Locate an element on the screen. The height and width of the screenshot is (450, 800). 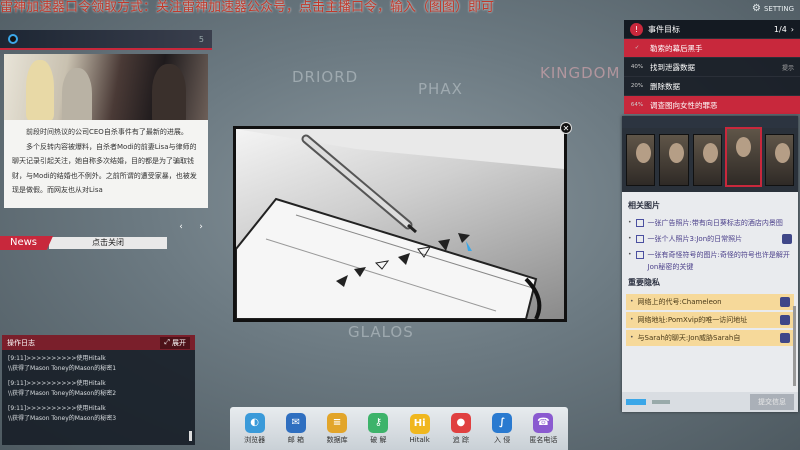
goals-title: 事件目标 is located at coordinates (664, 29).